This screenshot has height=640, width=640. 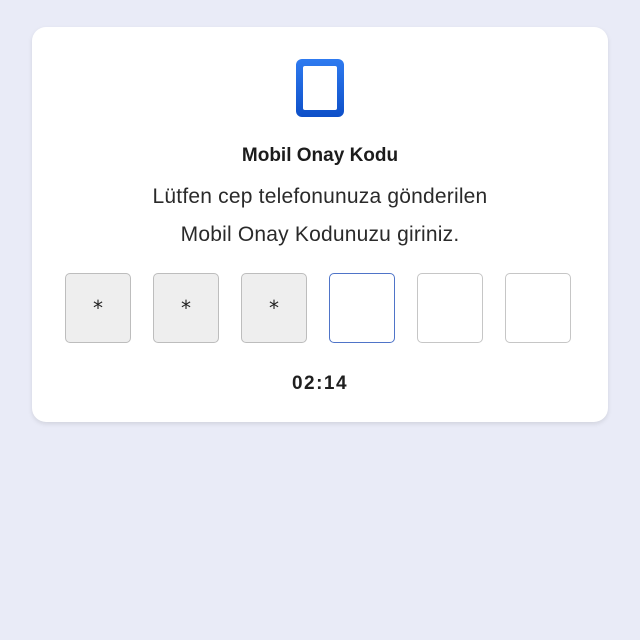 What do you see at coordinates (320, 155) in the screenshot?
I see `page-title: Mobil Onay Kodu` at bounding box center [320, 155].